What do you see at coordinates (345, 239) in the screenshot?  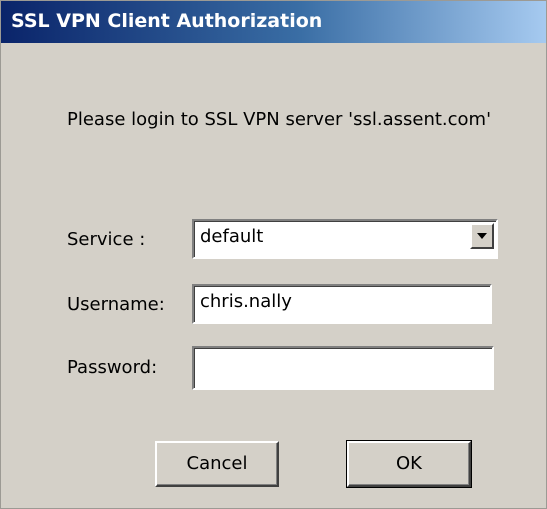 I see `service-select: default` at bounding box center [345, 239].